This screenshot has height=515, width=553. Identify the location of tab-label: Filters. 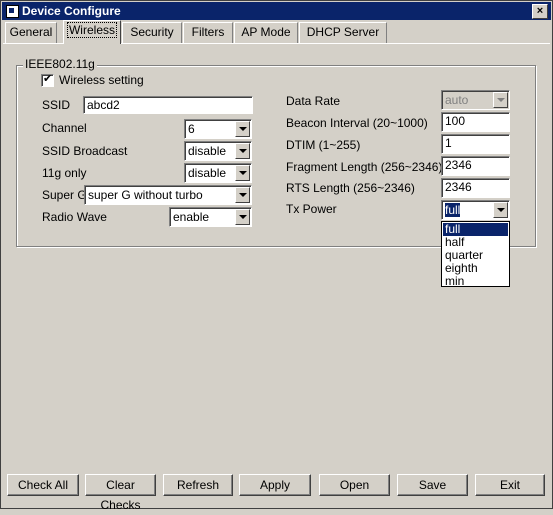
(208, 32).